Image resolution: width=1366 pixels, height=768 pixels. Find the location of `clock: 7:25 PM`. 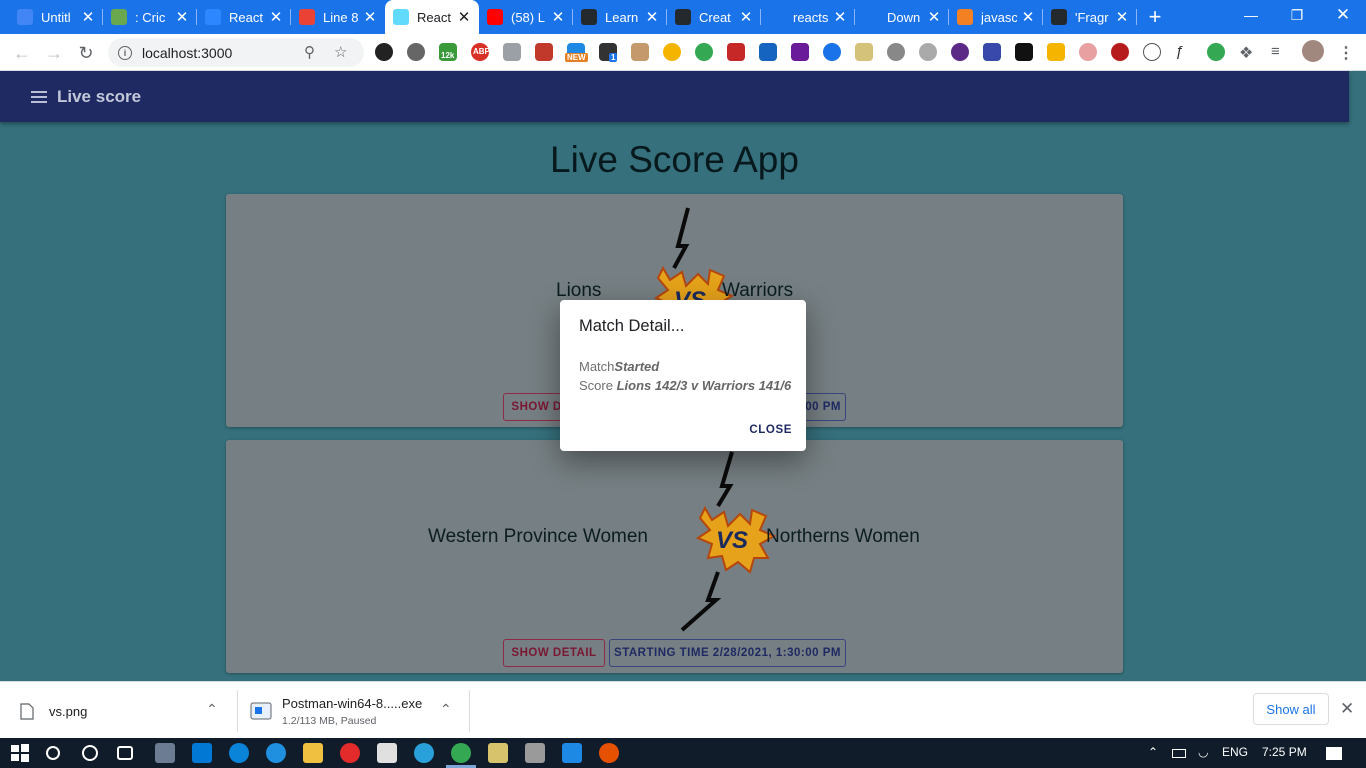

clock: 7:25 PM is located at coordinates (1284, 752).